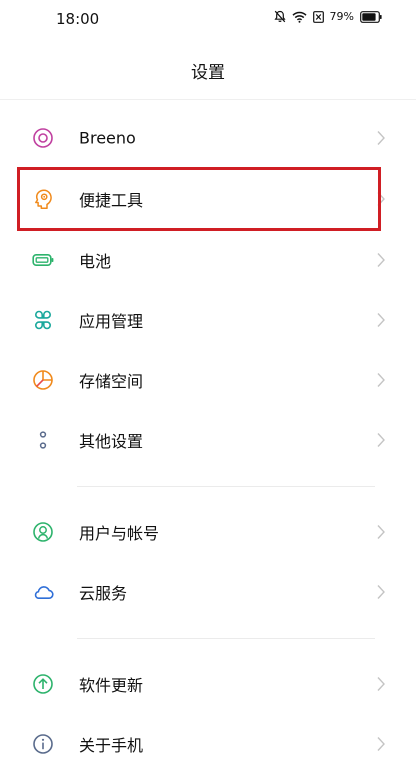 Image resolution: width=416 pixels, height=771 pixels. I want to click on settings-item-storage: 存储空间, so click(208, 380).